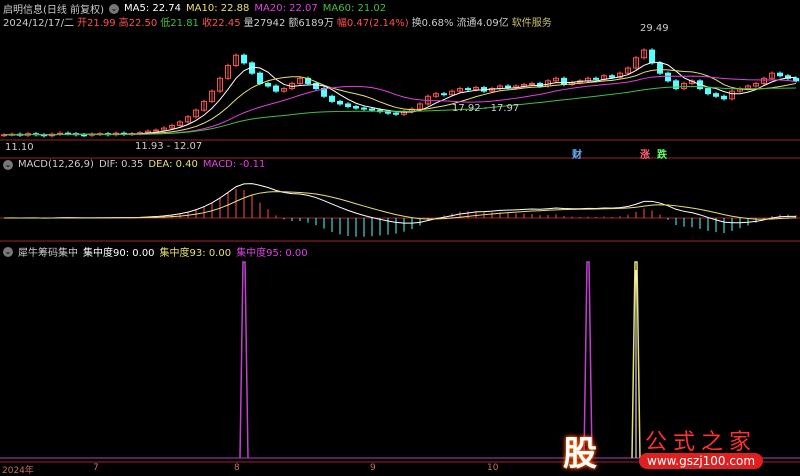 Image resolution: width=800 pixels, height=476 pixels. I want to click on dif-value: DIF: 0.35, so click(121, 164).